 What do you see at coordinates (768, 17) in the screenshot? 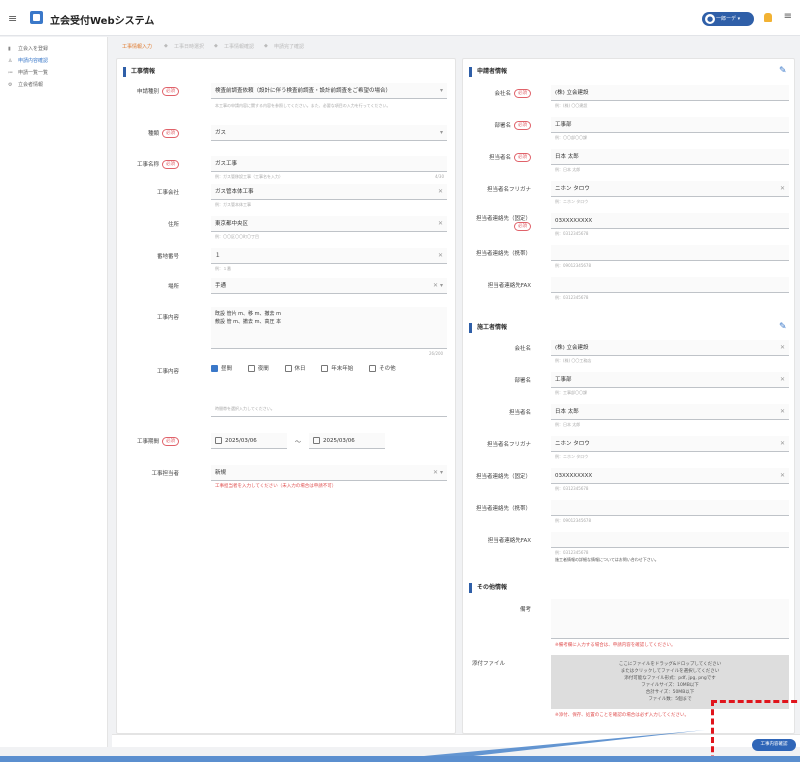
I see `bell-icon` at bounding box center [768, 17].